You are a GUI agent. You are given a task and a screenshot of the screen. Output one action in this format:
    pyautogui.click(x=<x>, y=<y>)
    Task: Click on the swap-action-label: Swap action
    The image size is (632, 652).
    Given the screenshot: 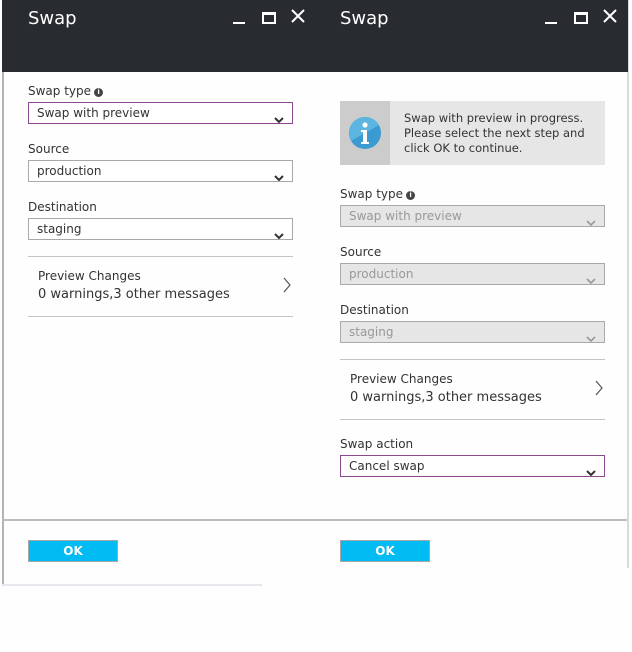 What is the action you would take?
    pyautogui.click(x=377, y=444)
    